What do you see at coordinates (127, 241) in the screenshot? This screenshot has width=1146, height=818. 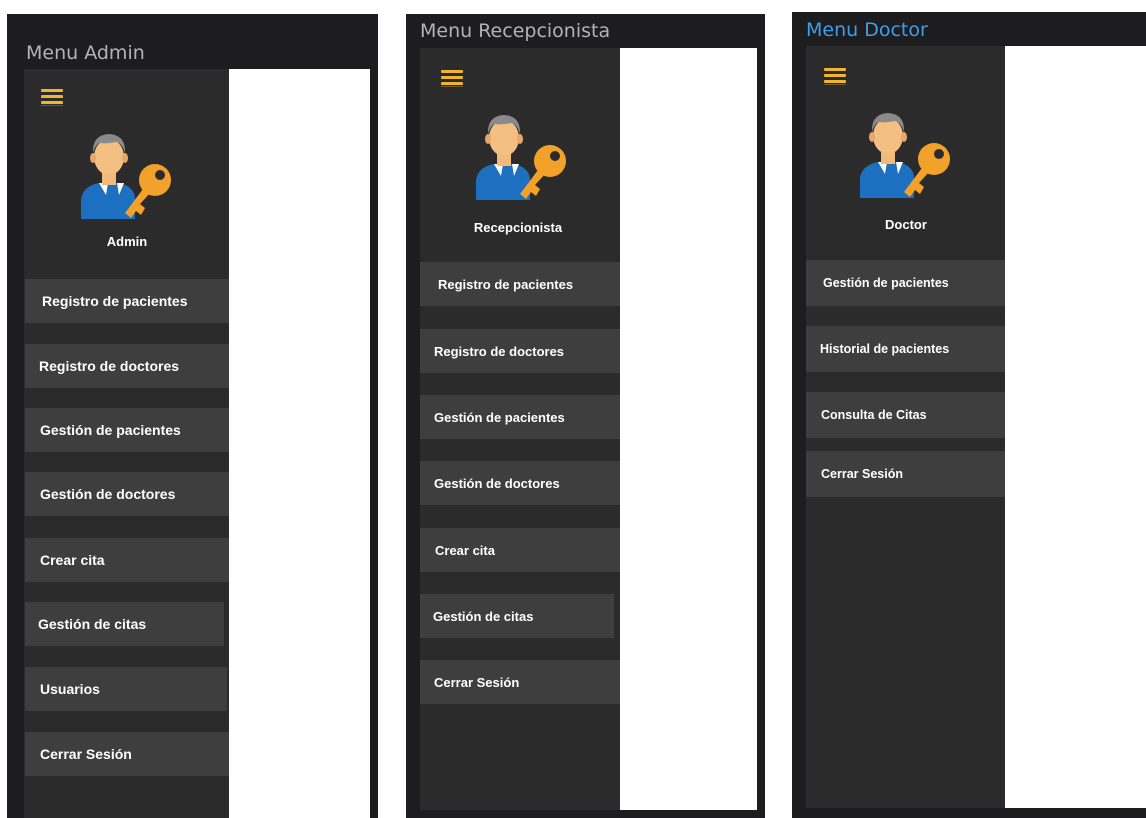 I see `role-label: Admin` at bounding box center [127, 241].